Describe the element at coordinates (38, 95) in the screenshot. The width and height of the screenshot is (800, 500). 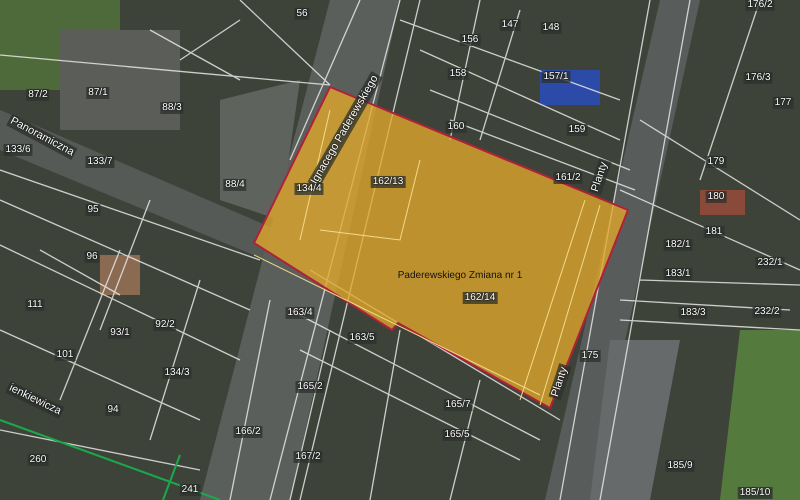
I see `parcel-number: 87/2` at that location.